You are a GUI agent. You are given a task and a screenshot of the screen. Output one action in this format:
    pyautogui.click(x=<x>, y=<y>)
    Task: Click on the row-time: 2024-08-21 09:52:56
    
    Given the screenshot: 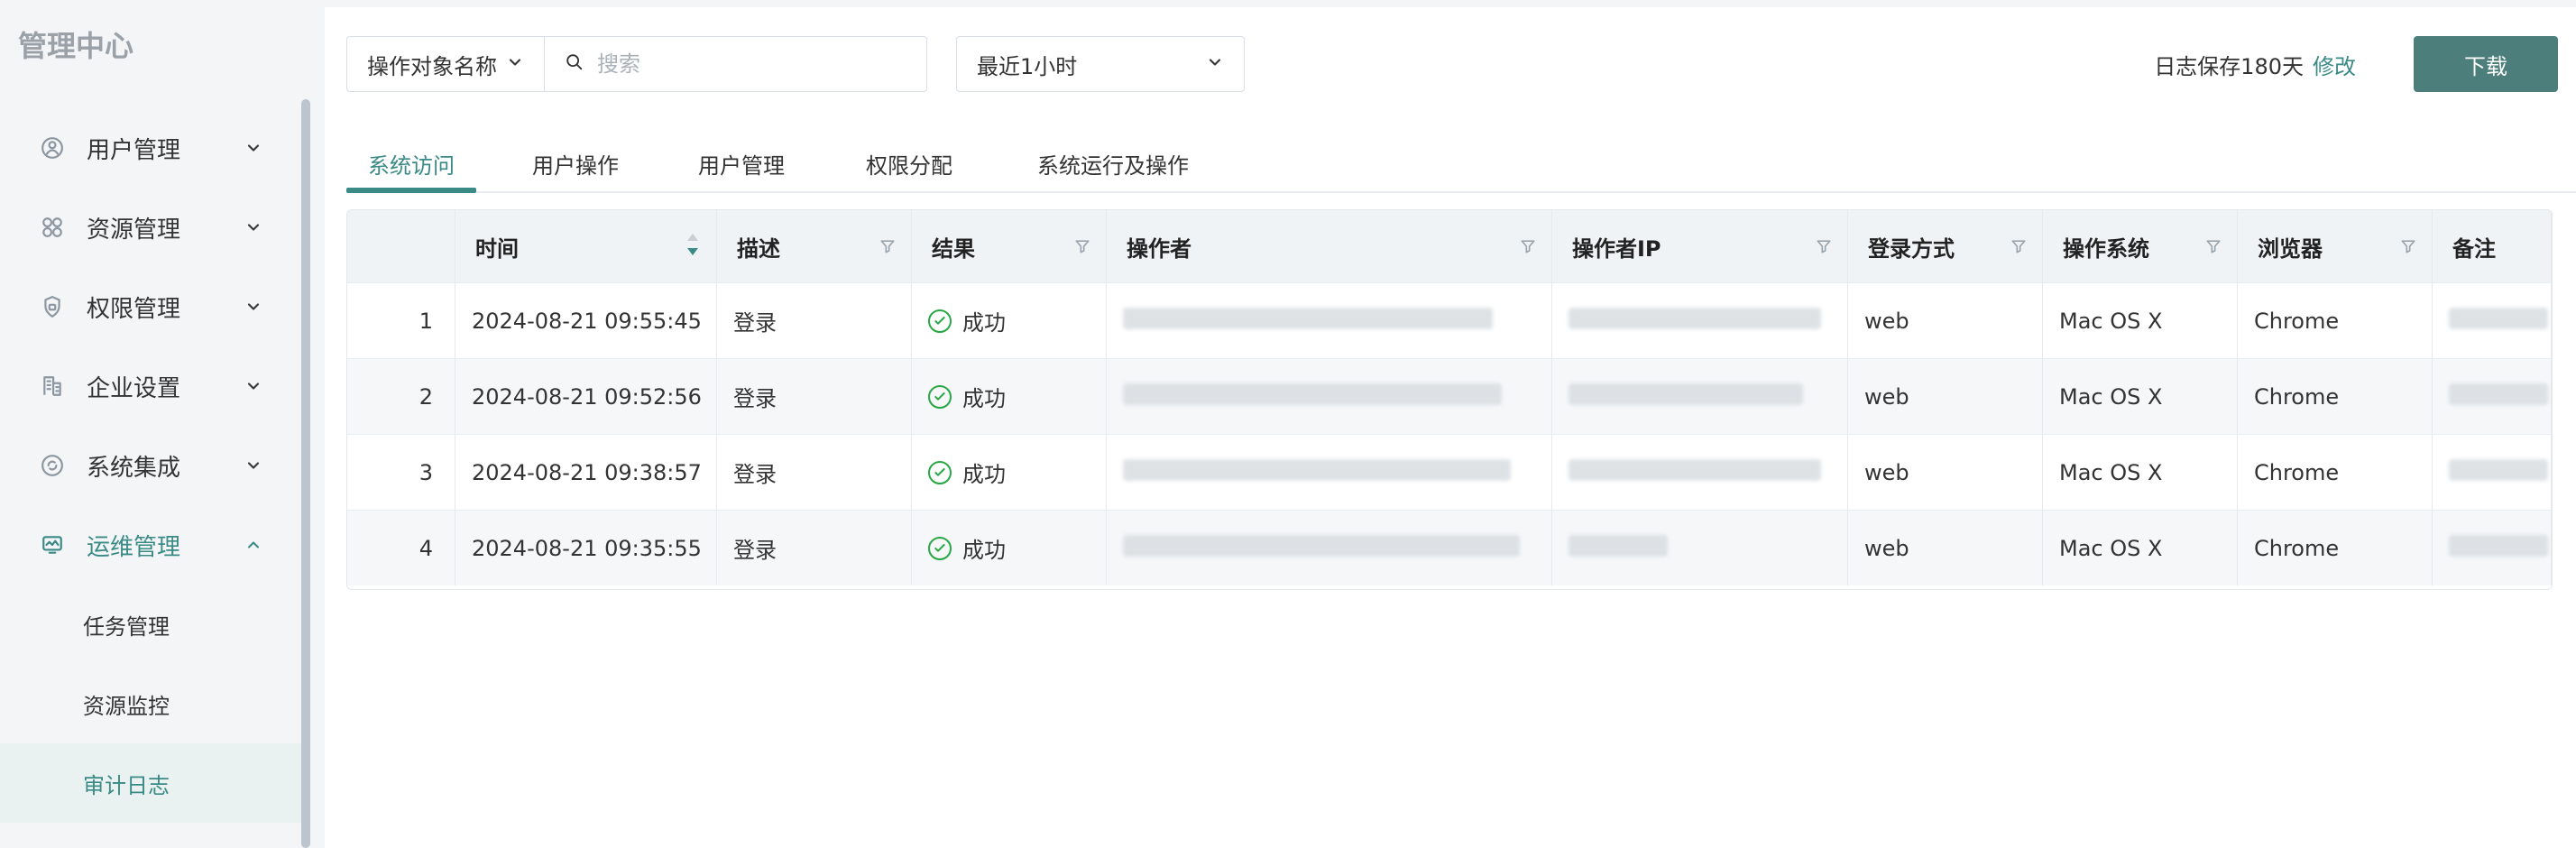 What is the action you would take?
    pyautogui.click(x=586, y=396)
    